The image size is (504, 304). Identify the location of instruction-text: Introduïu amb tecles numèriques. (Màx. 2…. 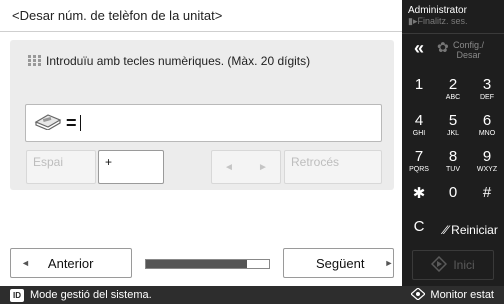
(178, 61).